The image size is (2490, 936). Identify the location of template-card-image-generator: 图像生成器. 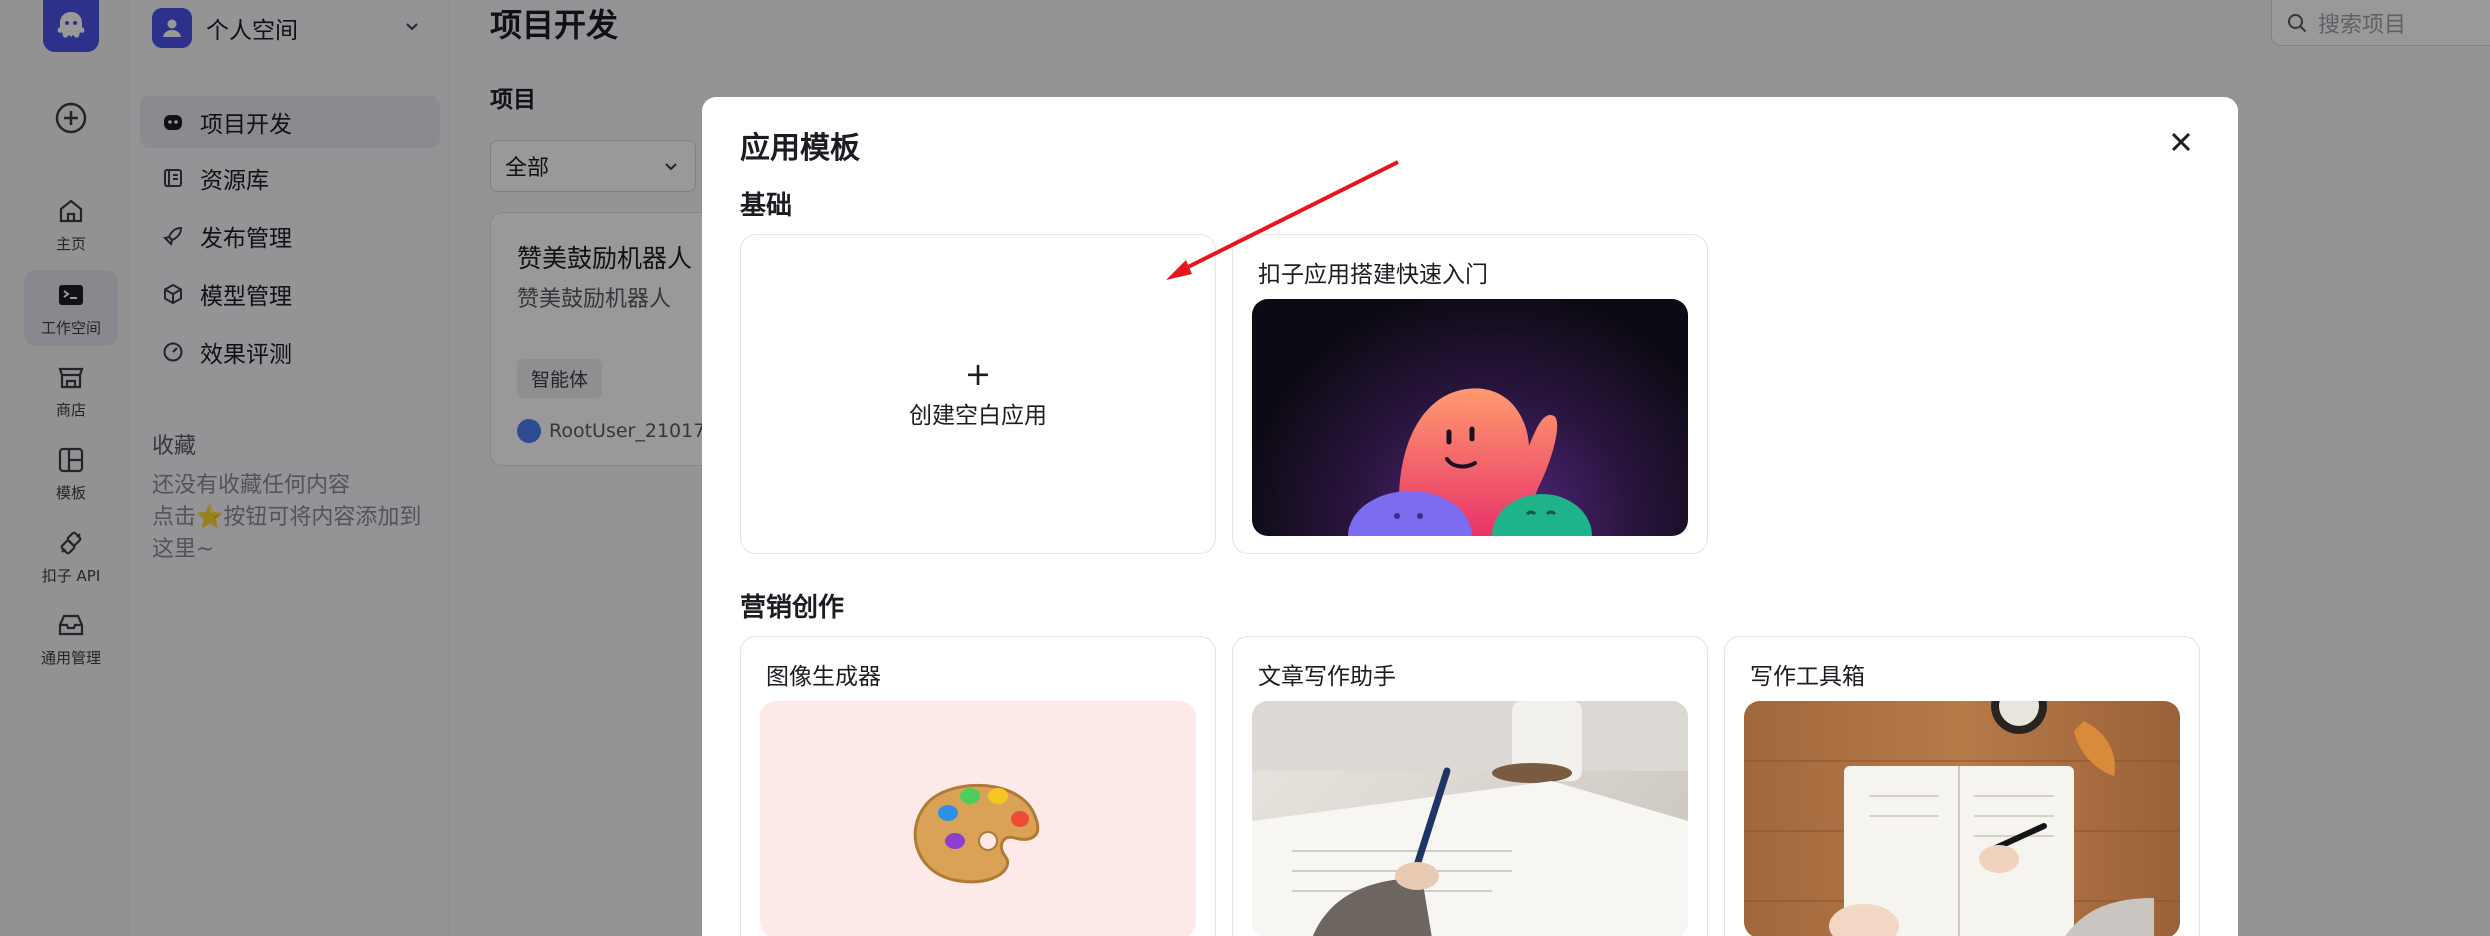
(978, 786).